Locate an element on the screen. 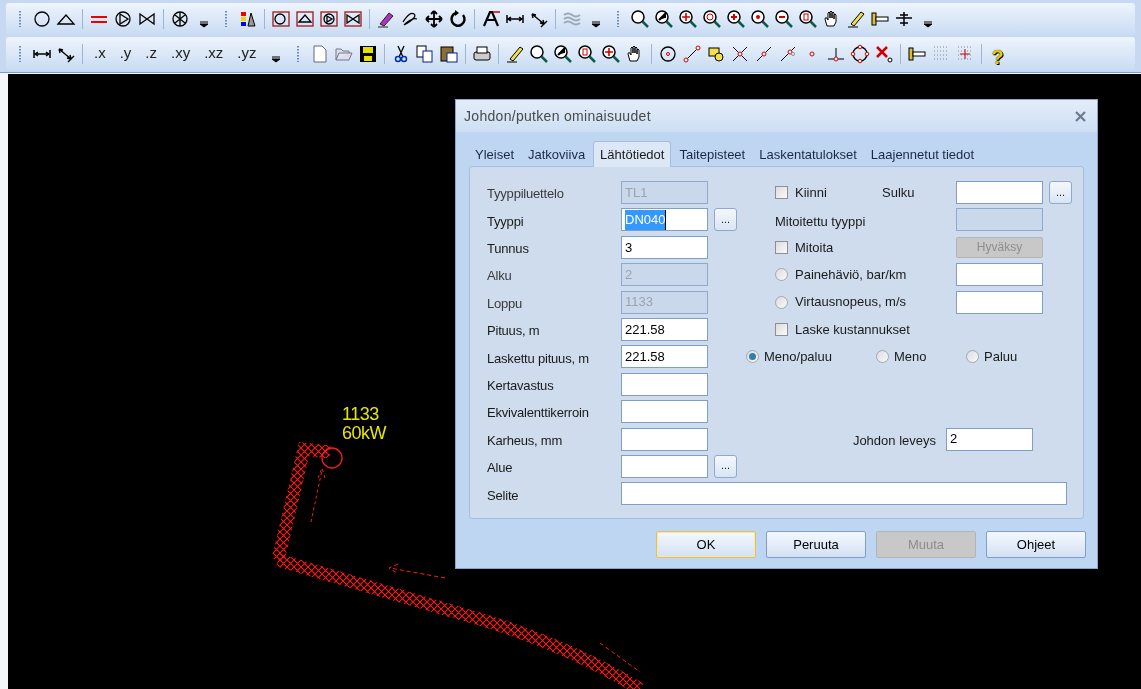  coordinate-button: .xz is located at coordinates (214, 53).